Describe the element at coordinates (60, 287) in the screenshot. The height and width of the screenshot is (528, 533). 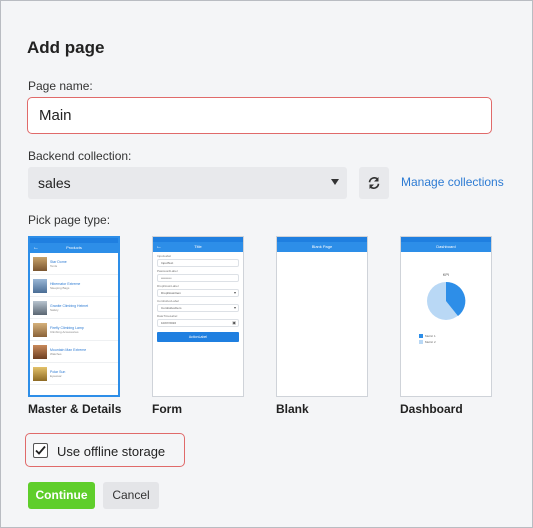
I see `product-category: Sleeping Bags` at that location.